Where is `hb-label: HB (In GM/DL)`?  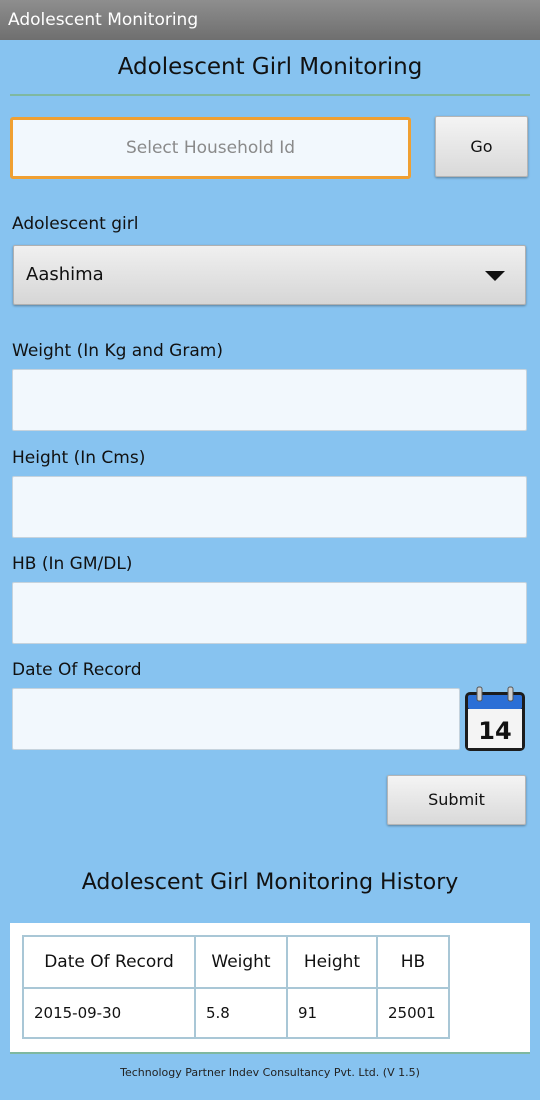 hb-label: HB (In GM/DL) is located at coordinates (72, 564).